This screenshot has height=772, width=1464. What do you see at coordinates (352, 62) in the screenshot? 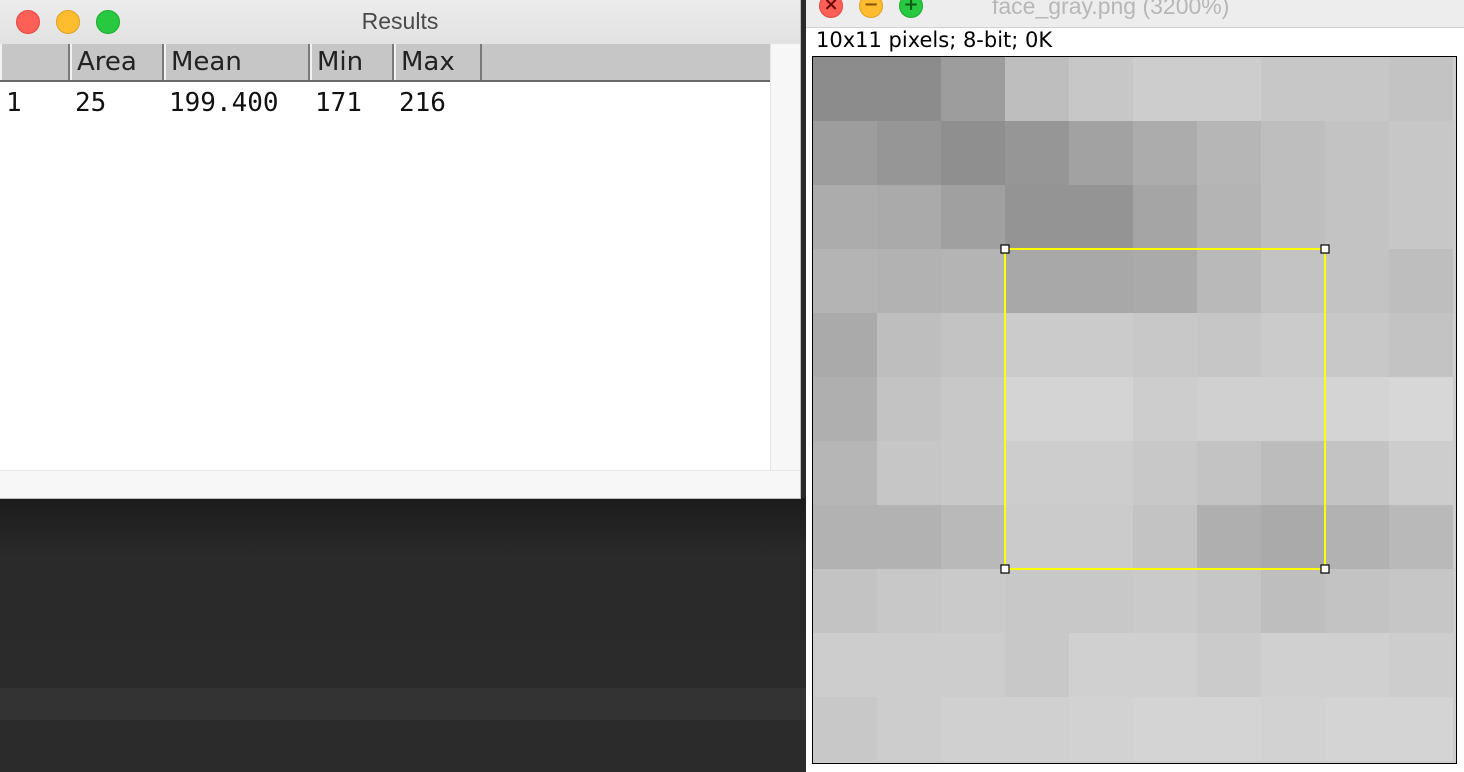
I see `column-header-min: Min` at bounding box center [352, 62].